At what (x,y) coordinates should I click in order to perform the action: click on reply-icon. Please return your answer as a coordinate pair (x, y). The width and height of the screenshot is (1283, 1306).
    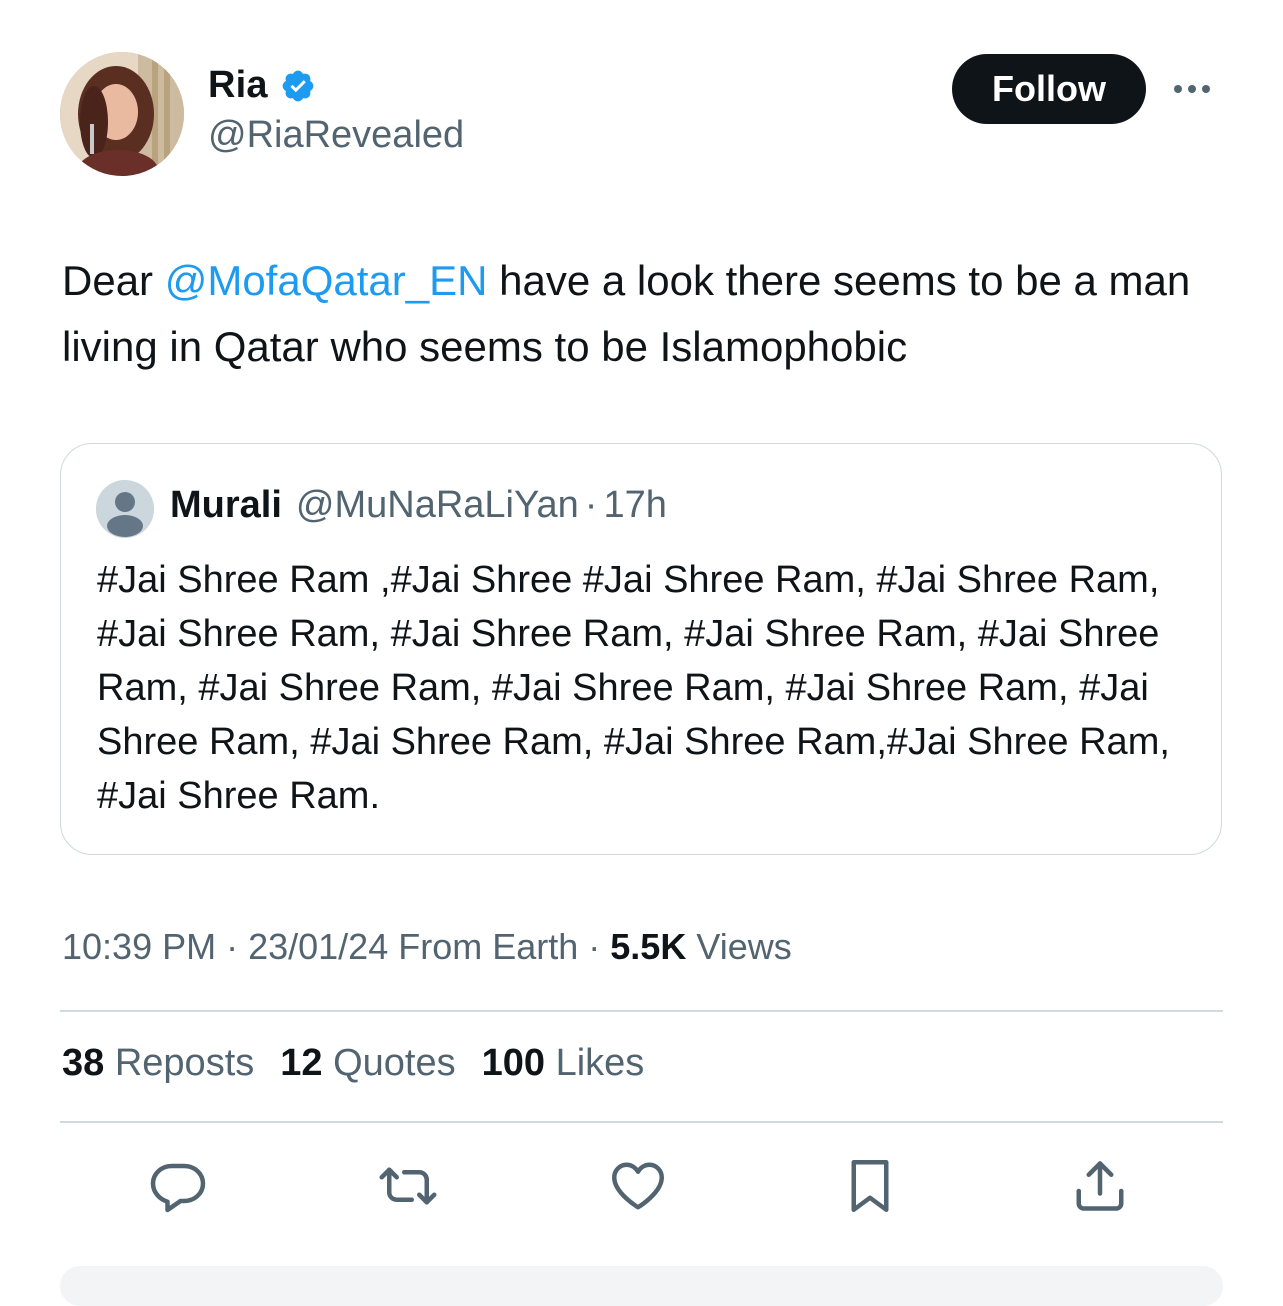
    Looking at the image, I should click on (178, 1186).